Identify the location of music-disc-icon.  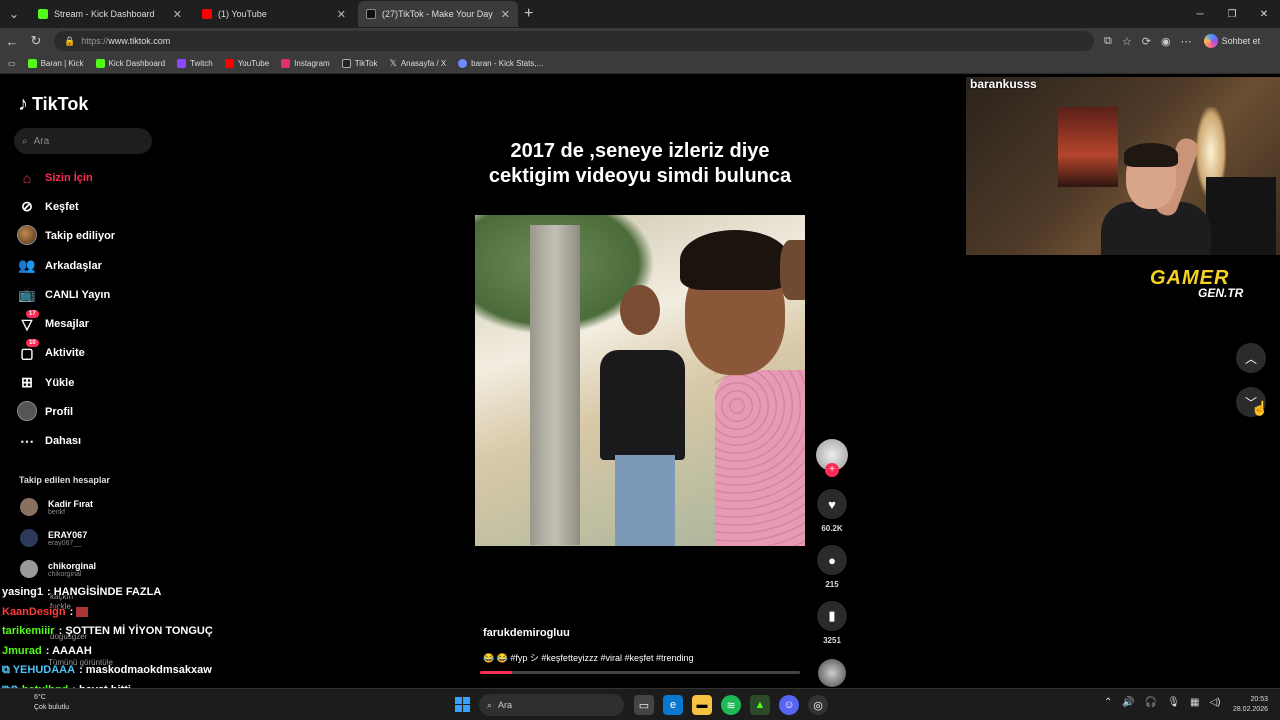
(832, 673).